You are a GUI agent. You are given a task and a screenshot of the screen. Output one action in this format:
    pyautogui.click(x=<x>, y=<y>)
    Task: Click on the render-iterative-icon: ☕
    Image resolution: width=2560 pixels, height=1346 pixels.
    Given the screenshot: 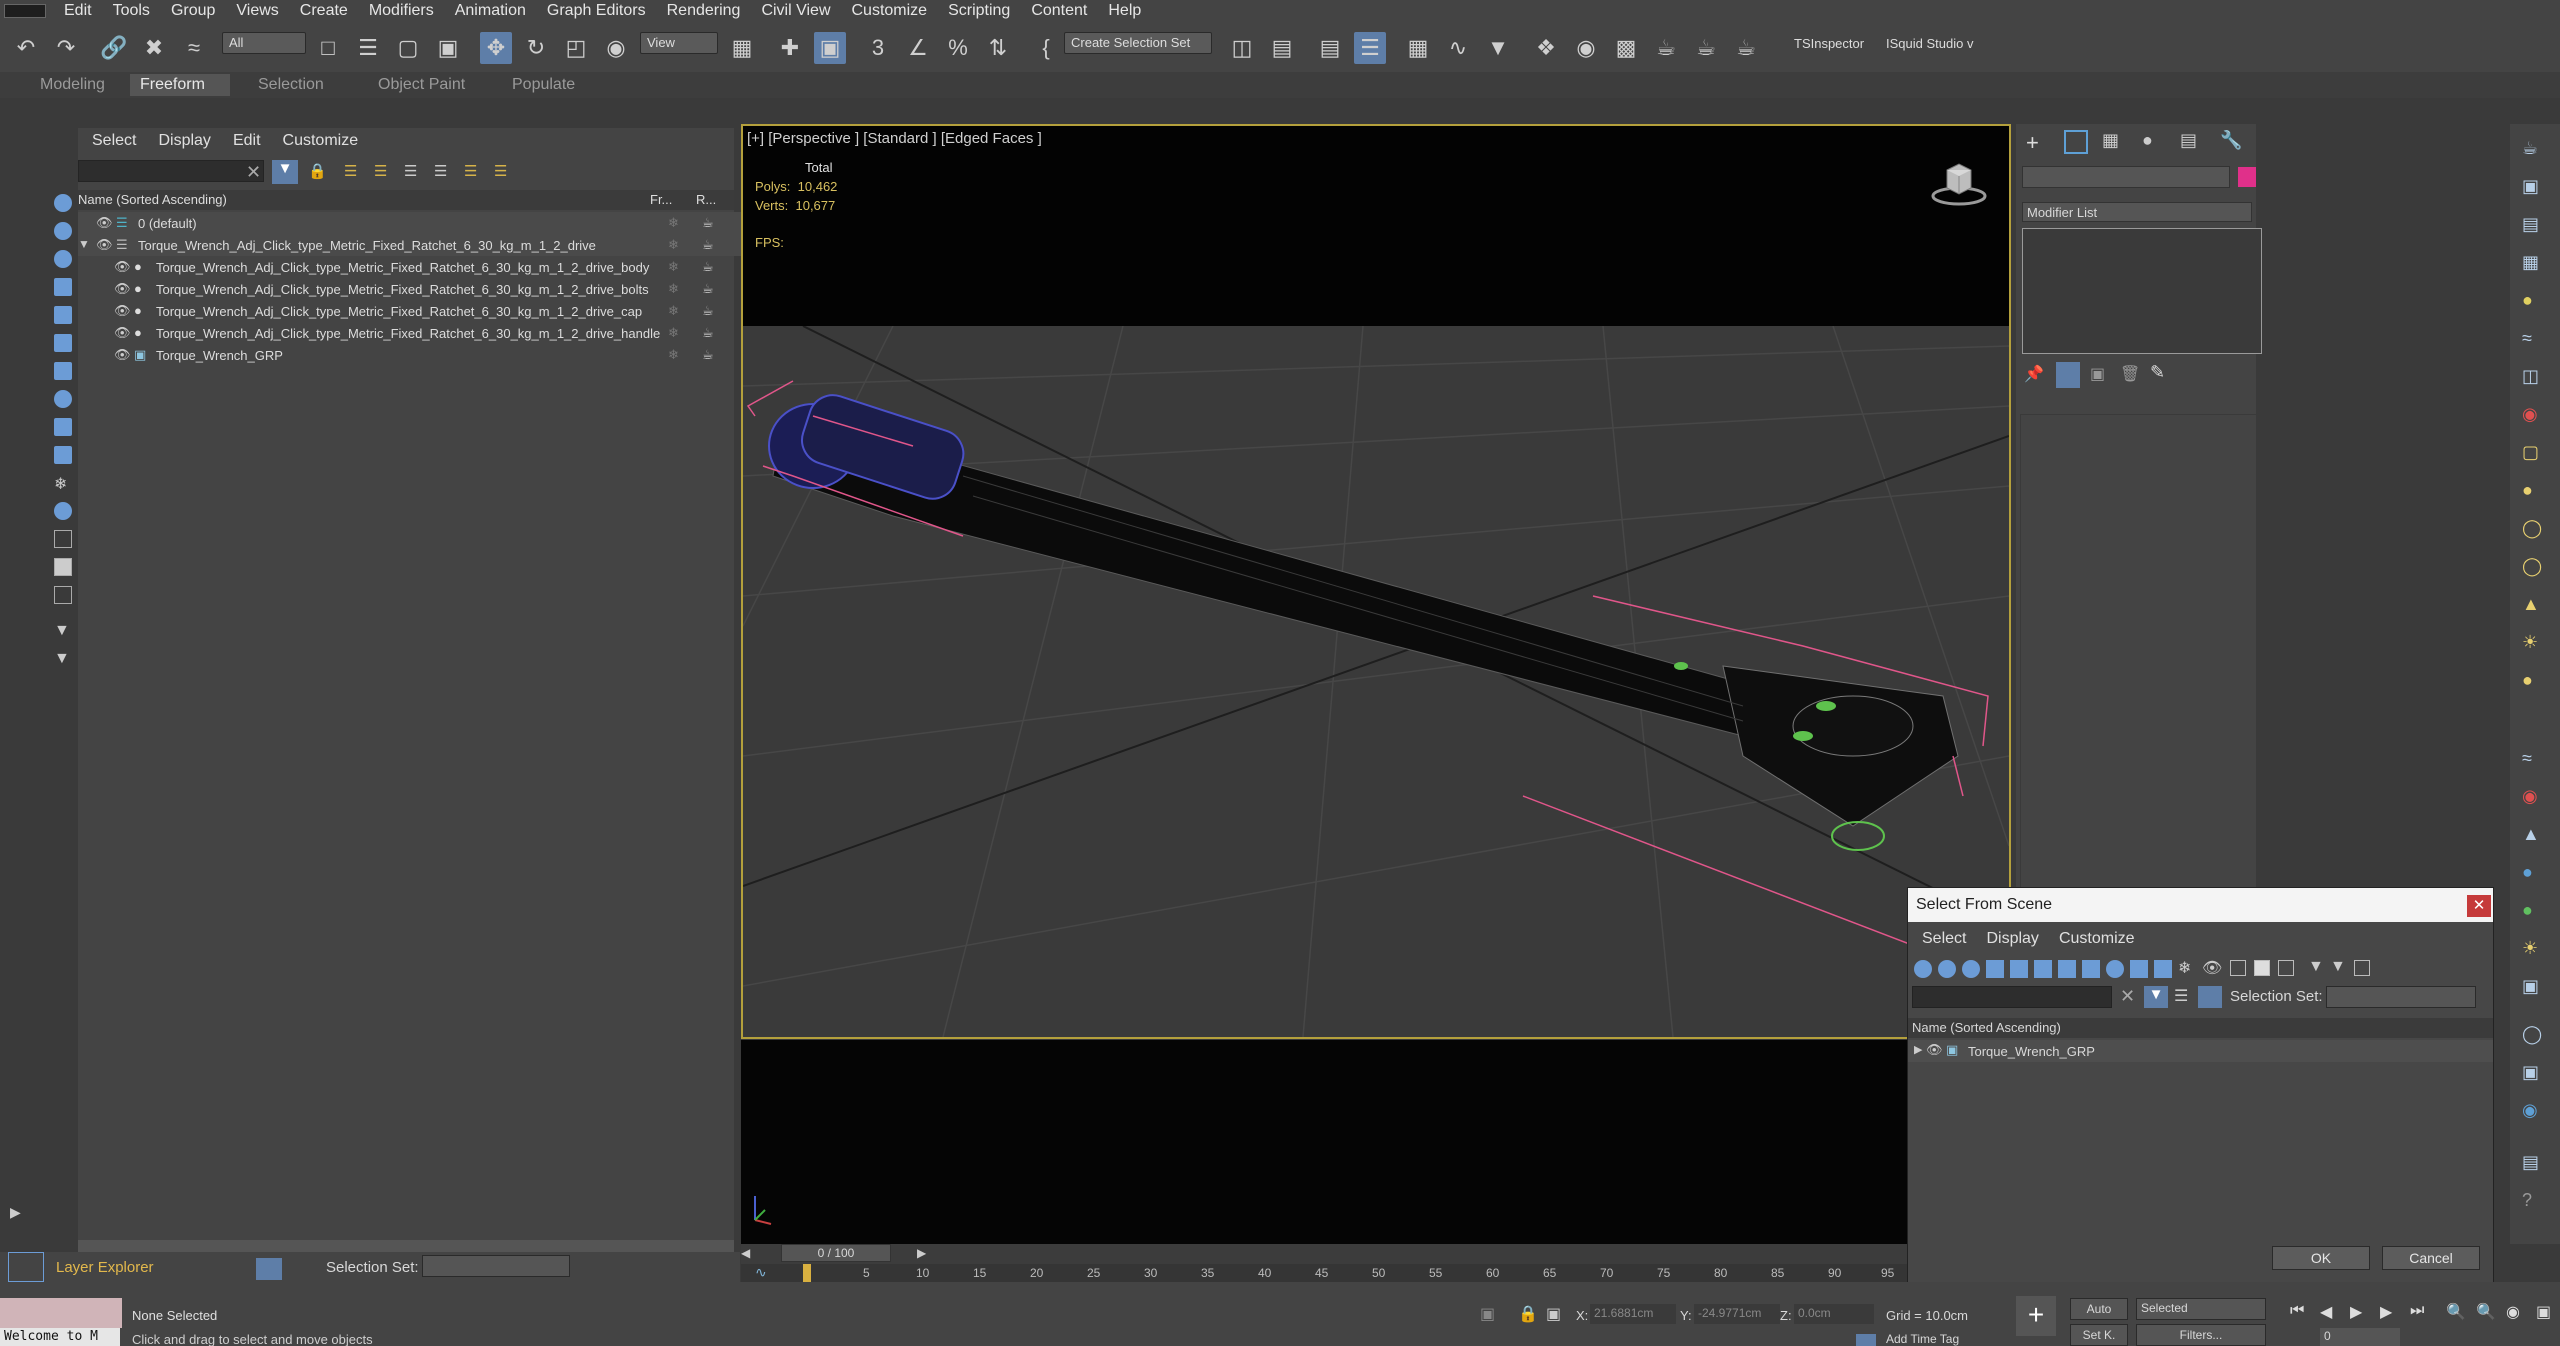 What is the action you would take?
    pyautogui.click(x=1746, y=48)
    